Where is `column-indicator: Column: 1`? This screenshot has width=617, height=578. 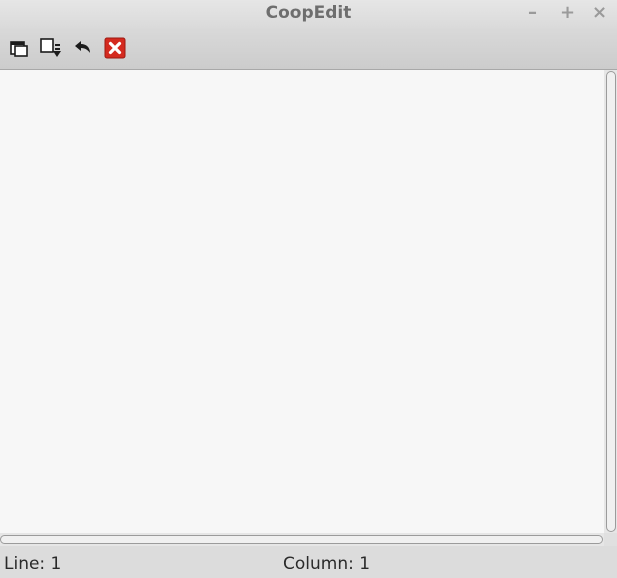 column-indicator: Column: 1 is located at coordinates (327, 564).